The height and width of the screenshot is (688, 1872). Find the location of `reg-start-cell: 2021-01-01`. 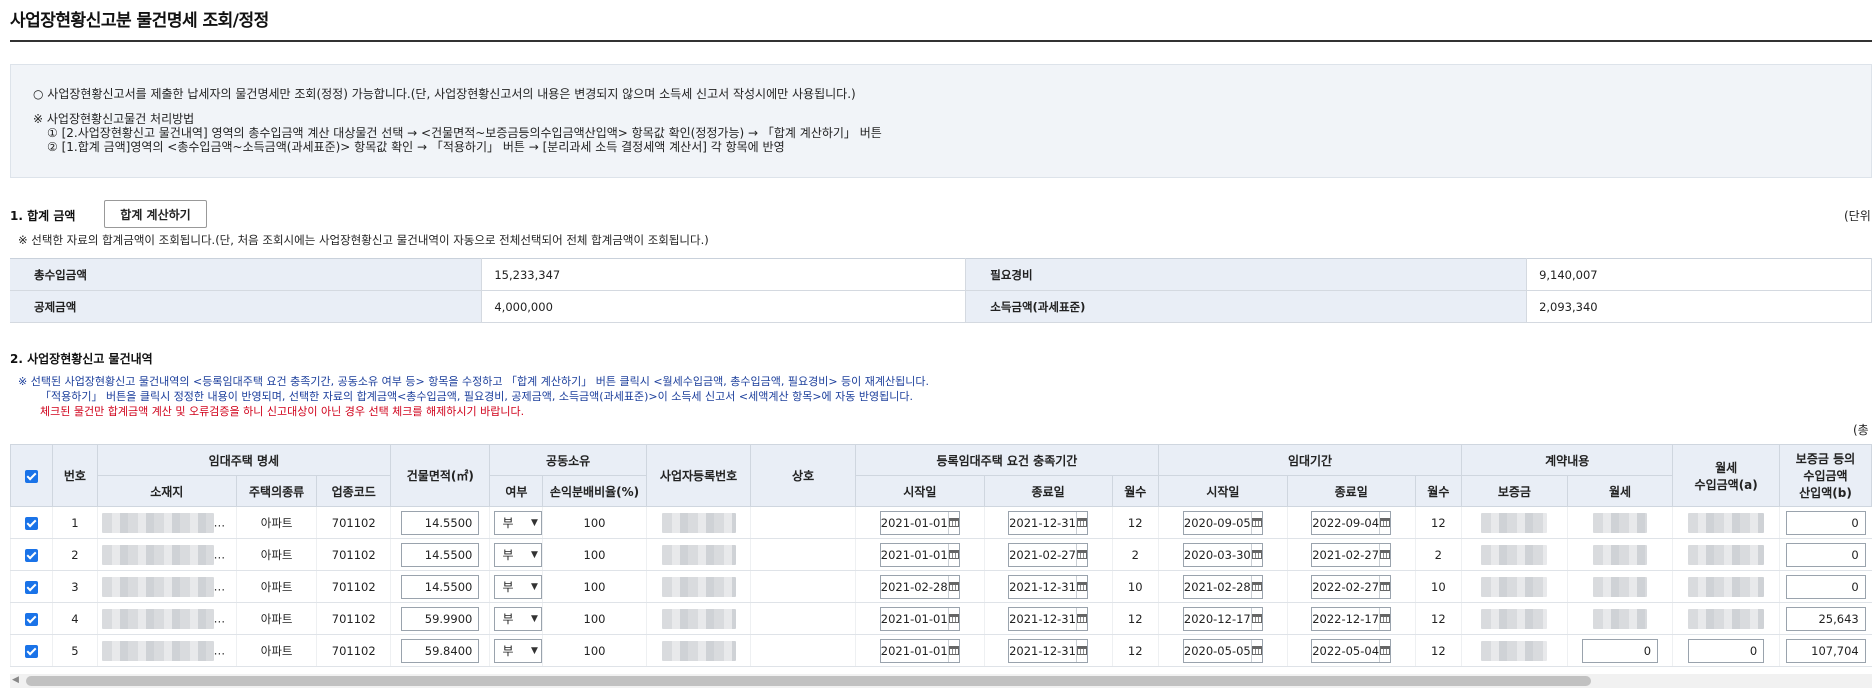

reg-start-cell: 2021-01-01 is located at coordinates (919, 650).